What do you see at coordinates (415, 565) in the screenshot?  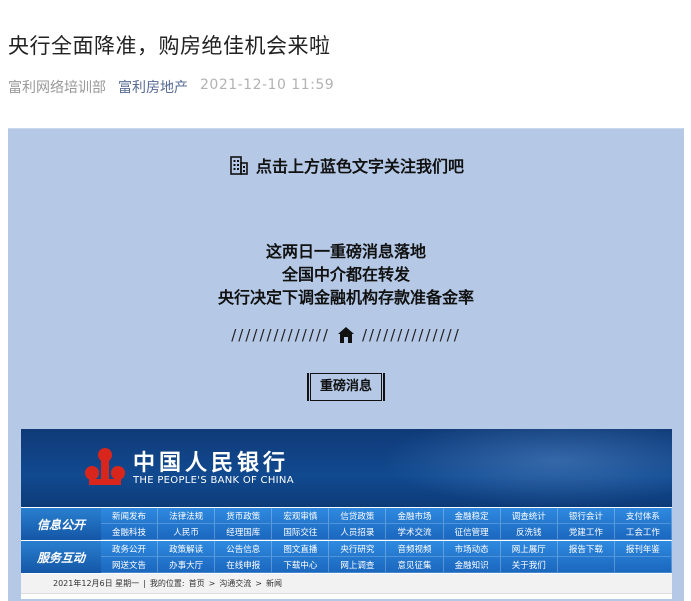 I see `nav-link: 意见征集` at bounding box center [415, 565].